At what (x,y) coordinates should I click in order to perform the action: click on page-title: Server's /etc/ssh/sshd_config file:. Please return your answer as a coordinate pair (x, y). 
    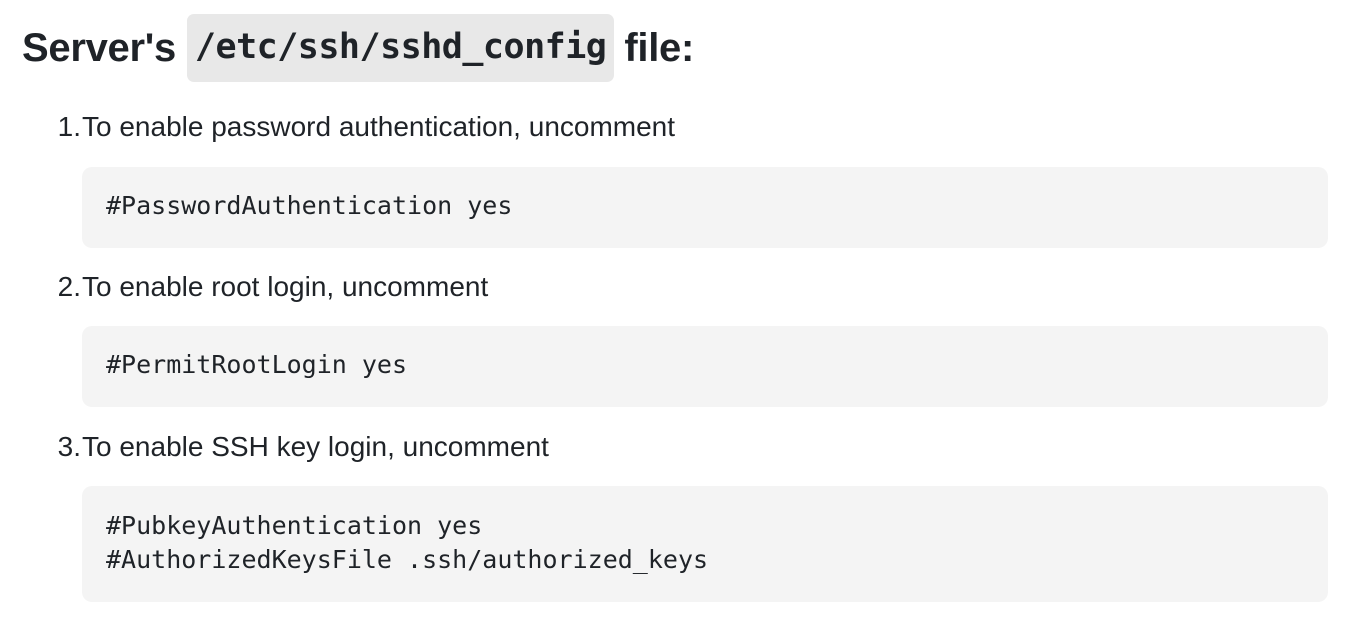
    Looking at the image, I should click on (675, 48).